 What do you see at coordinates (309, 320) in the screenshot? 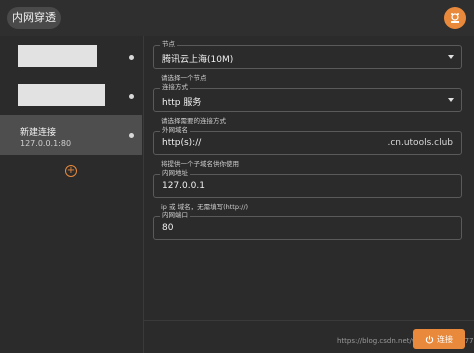
I see `footer-divider` at bounding box center [309, 320].